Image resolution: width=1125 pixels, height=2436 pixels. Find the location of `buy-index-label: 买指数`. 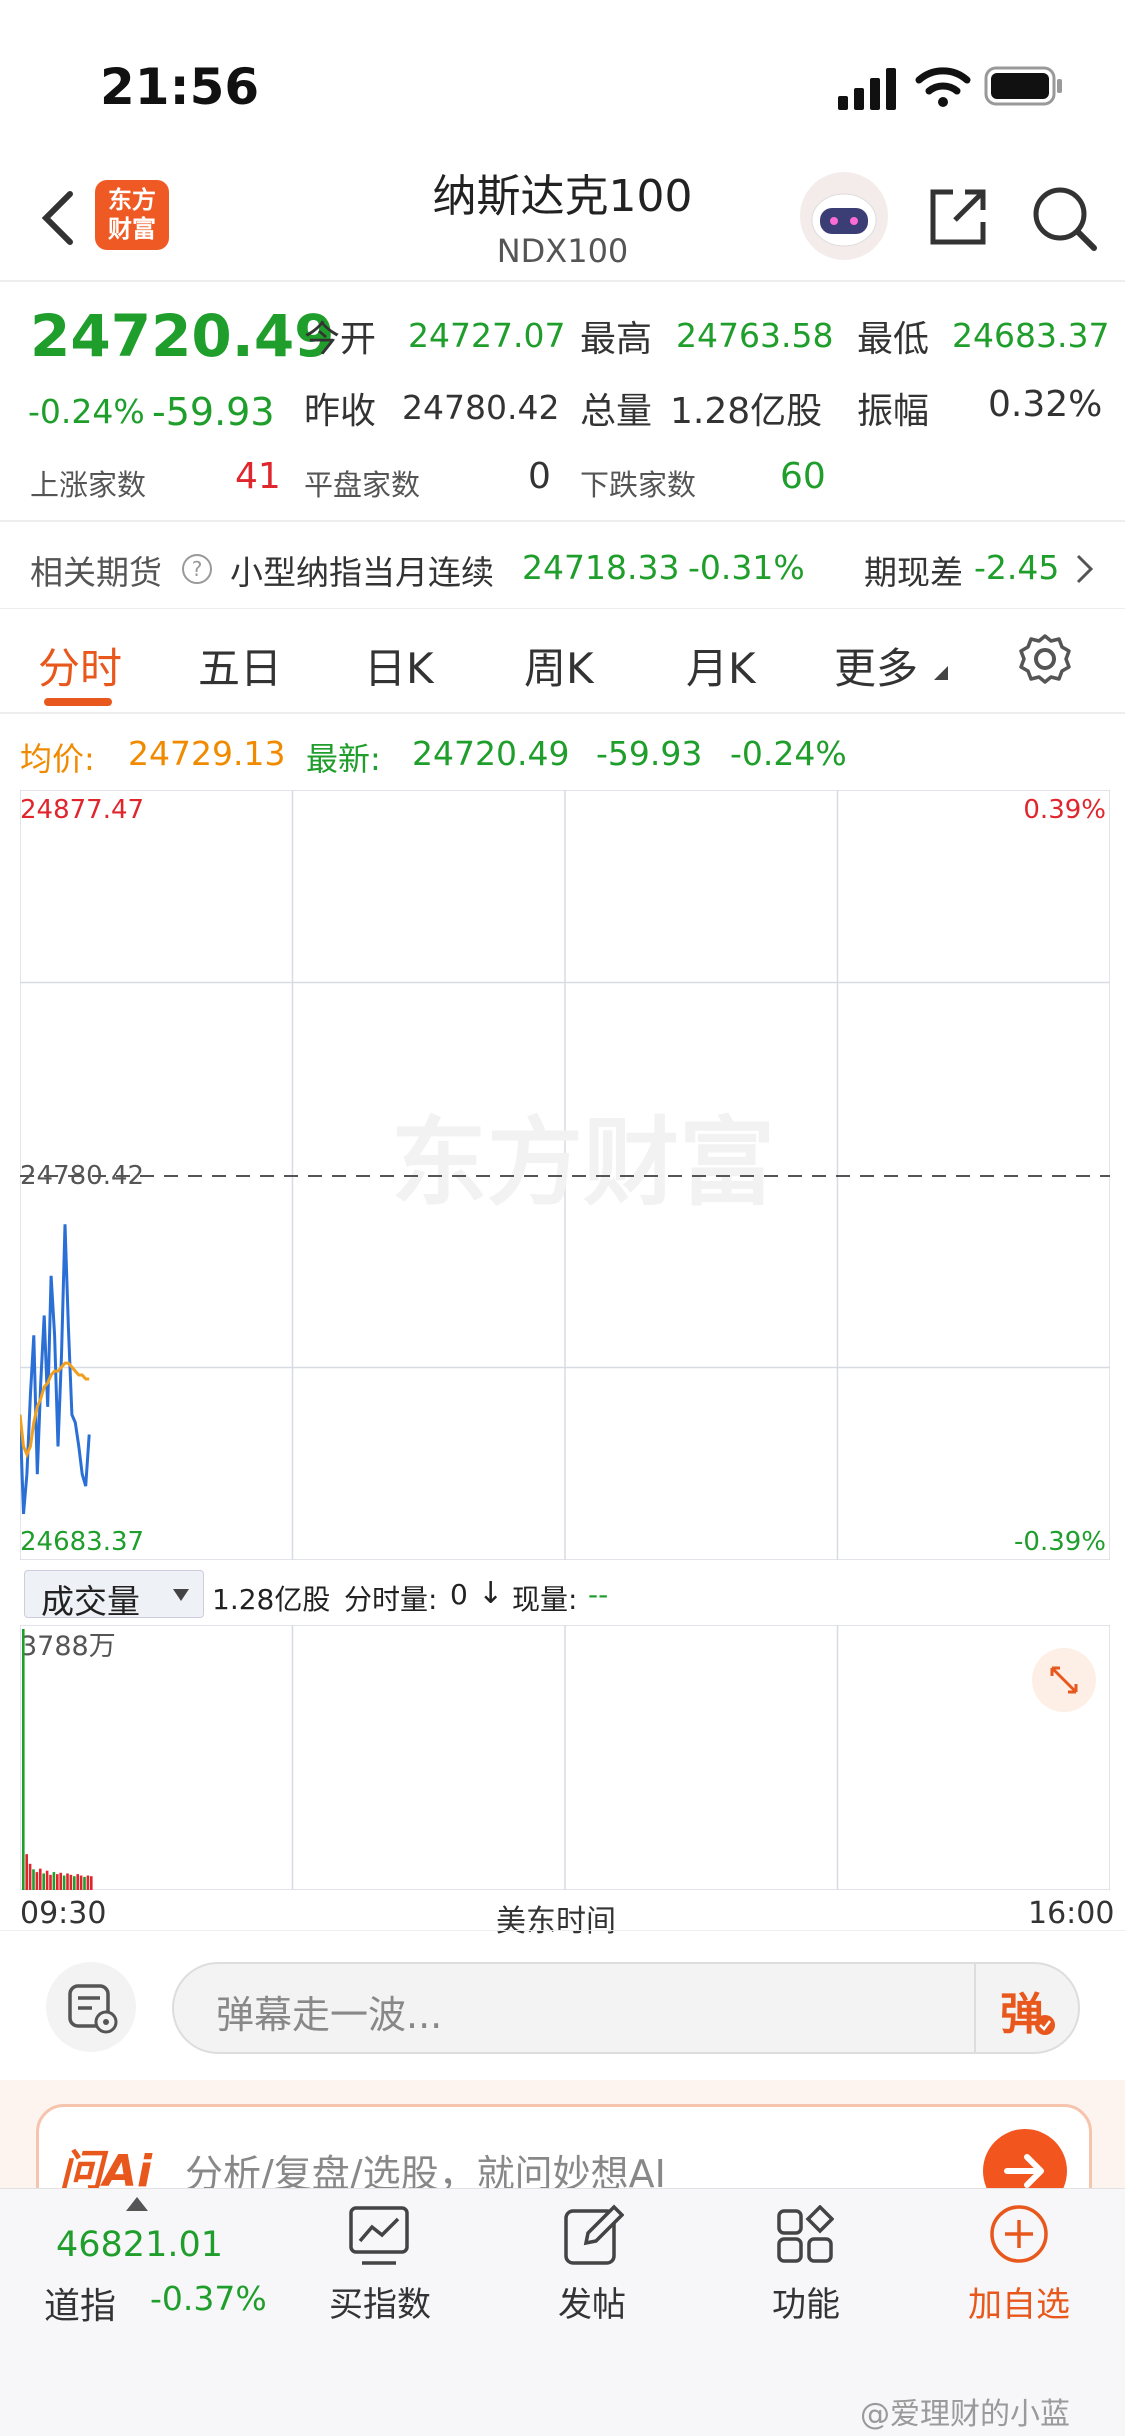

buy-index-label: 买指数 is located at coordinates (380, 2301).